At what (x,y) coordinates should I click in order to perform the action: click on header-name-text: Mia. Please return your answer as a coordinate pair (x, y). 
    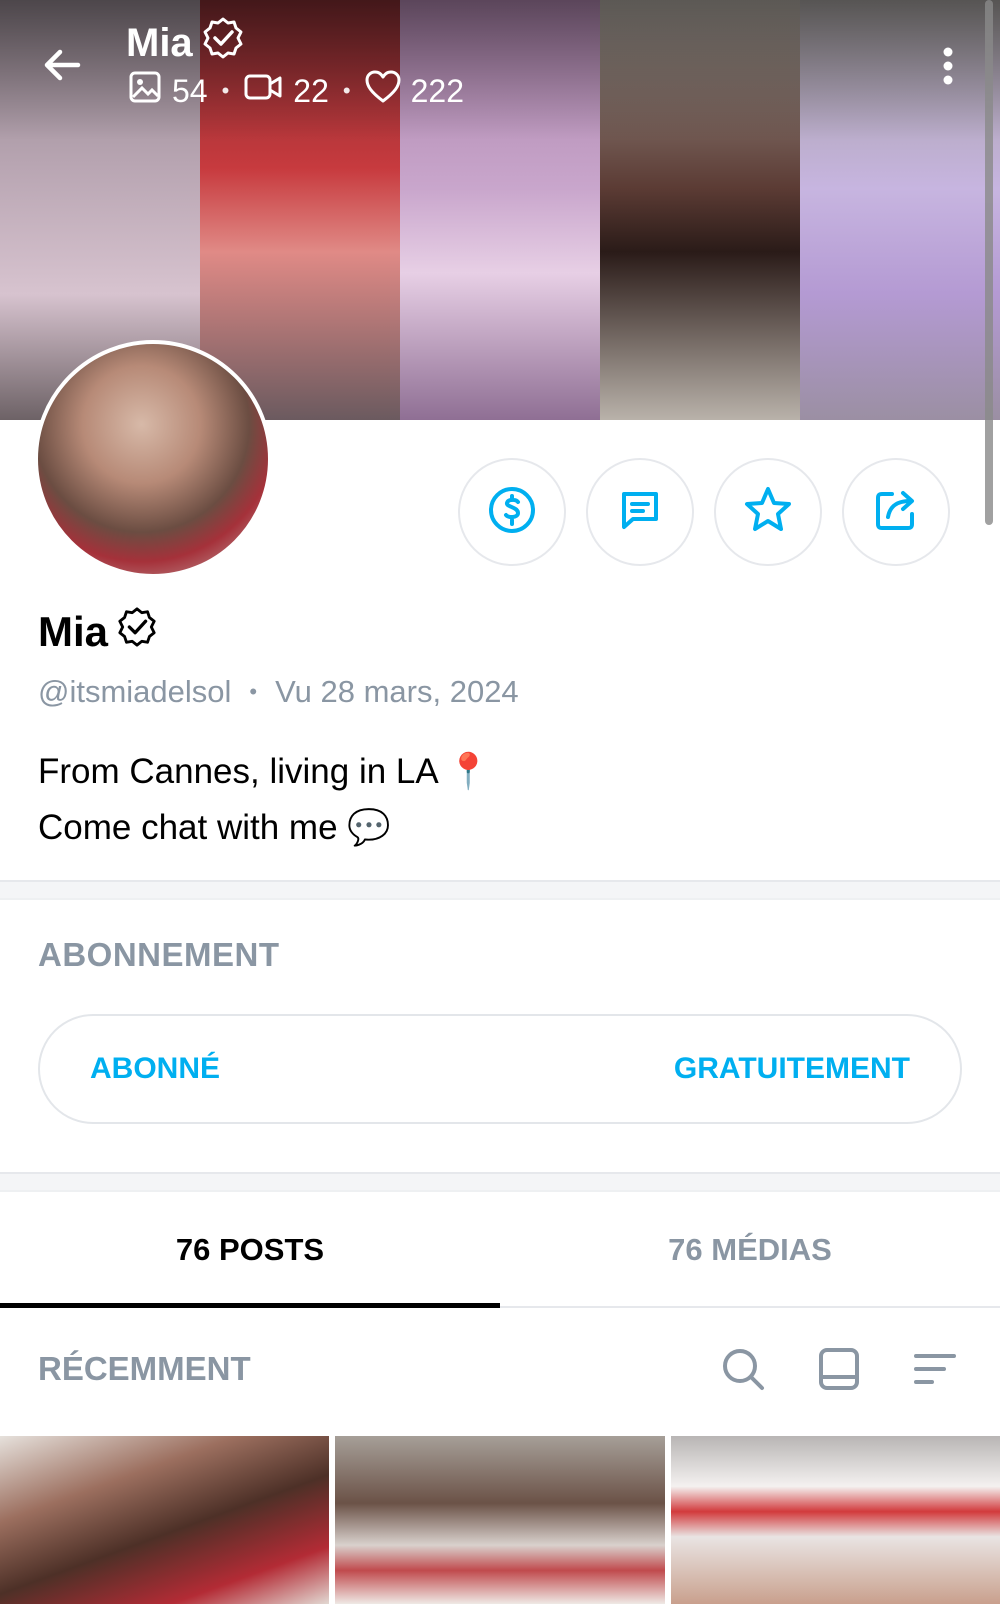
    Looking at the image, I should click on (159, 42).